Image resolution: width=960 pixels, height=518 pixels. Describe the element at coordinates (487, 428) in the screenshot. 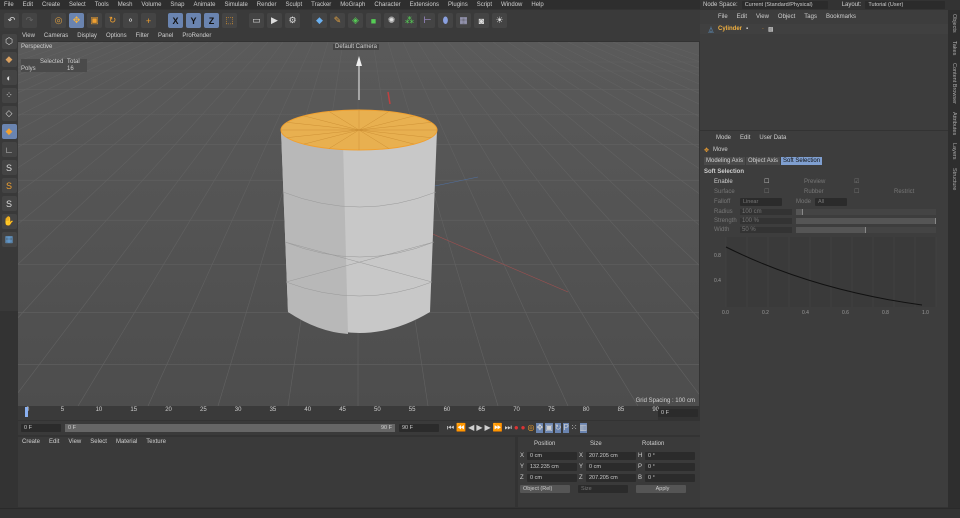

I see `next-frame-icon: ▶` at that location.